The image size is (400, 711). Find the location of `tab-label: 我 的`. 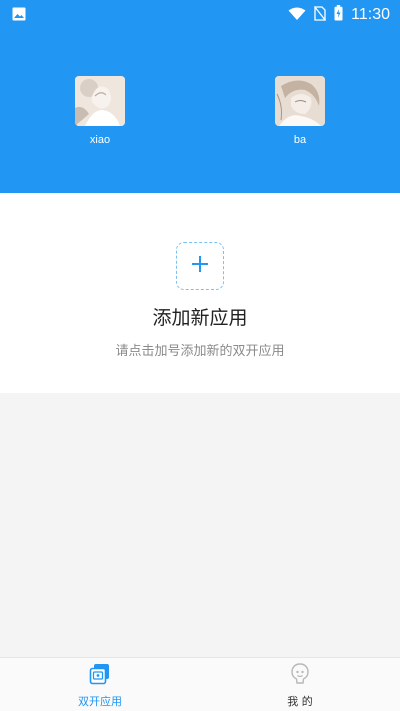

tab-label: 我 的 is located at coordinates (300, 701).